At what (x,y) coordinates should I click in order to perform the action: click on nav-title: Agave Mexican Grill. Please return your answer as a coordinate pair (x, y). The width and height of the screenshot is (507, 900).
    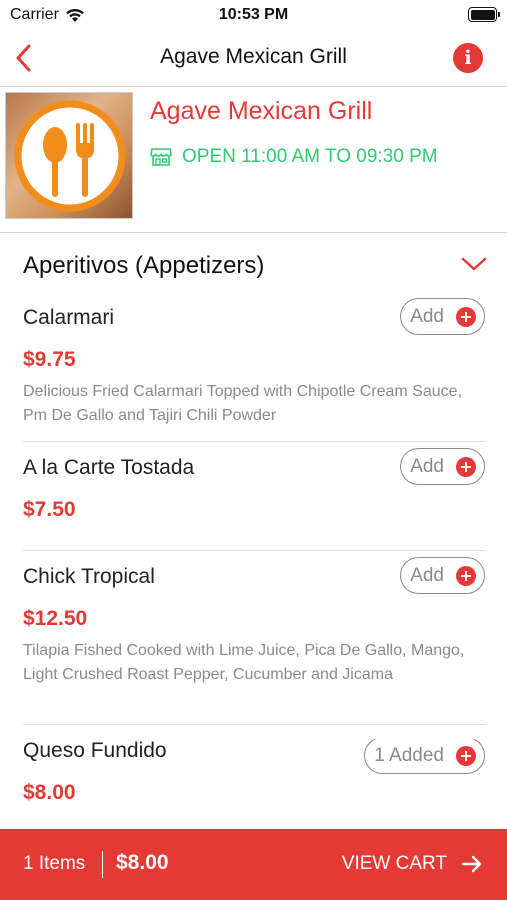
    Looking at the image, I should click on (253, 56).